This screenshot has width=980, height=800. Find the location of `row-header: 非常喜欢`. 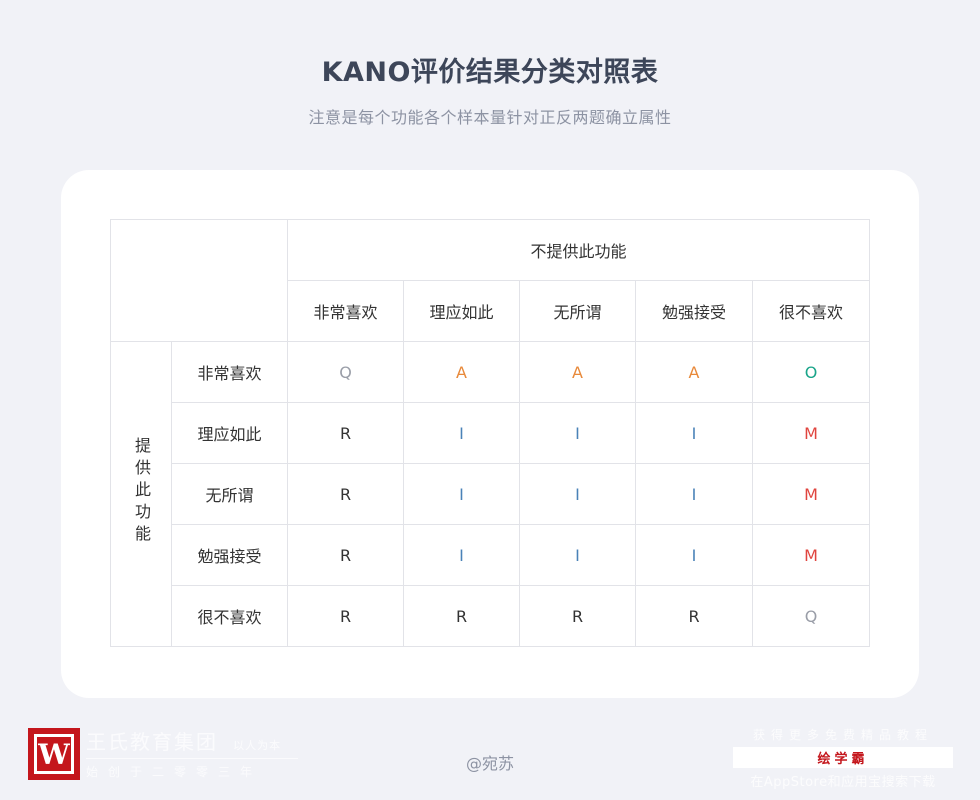

row-header: 非常喜欢 is located at coordinates (229, 372).